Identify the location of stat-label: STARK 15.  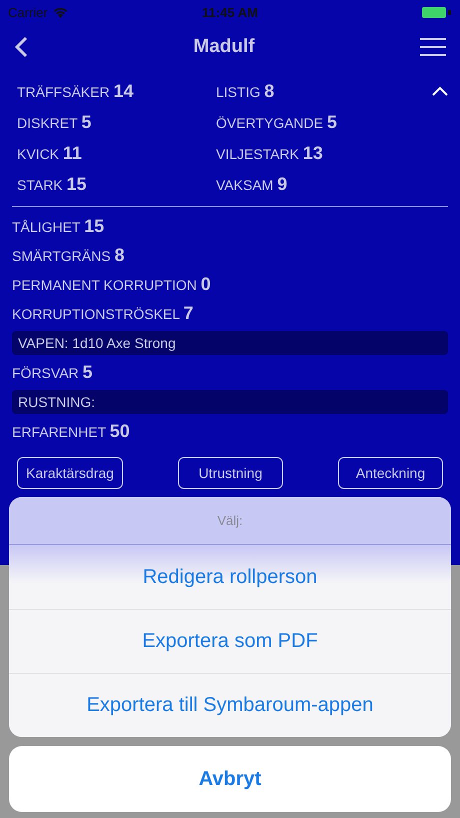
(52, 184).